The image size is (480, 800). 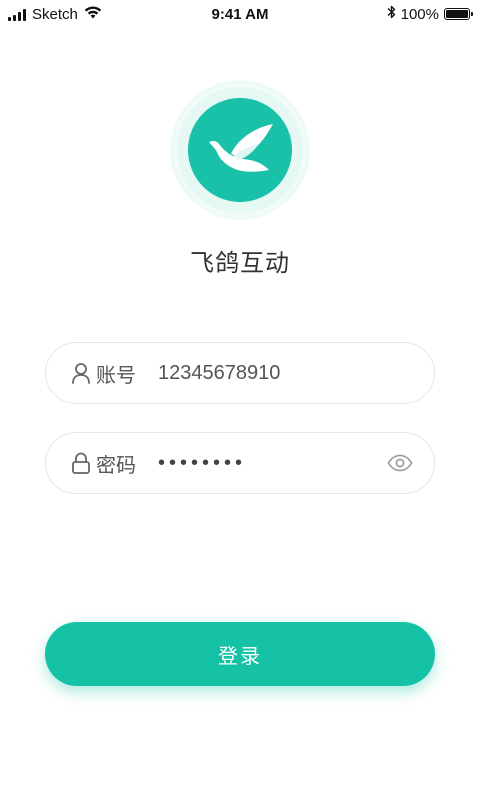 I want to click on lock-icon, so click(x=81, y=463).